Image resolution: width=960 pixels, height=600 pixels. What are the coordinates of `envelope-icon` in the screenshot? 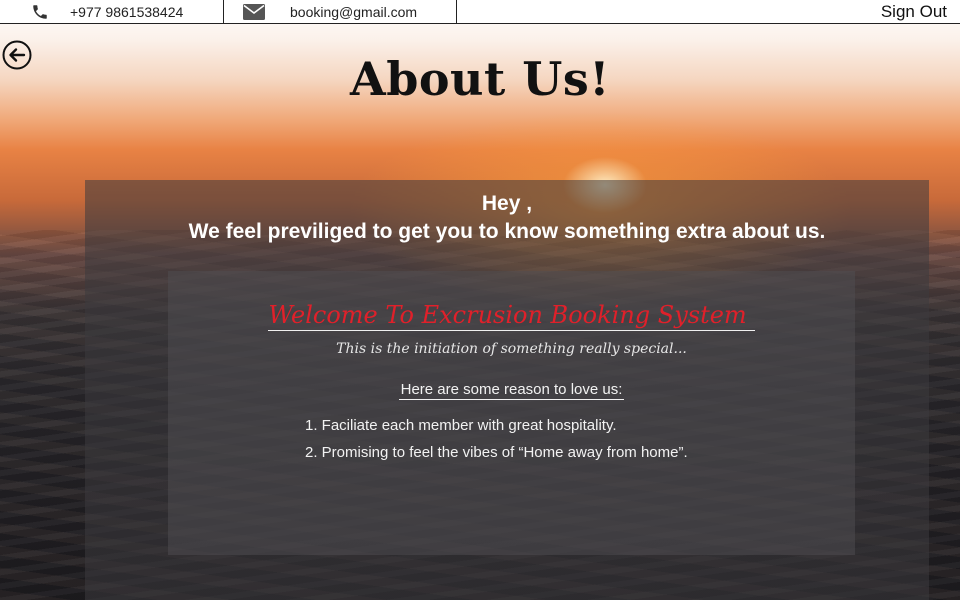 It's located at (254, 11).